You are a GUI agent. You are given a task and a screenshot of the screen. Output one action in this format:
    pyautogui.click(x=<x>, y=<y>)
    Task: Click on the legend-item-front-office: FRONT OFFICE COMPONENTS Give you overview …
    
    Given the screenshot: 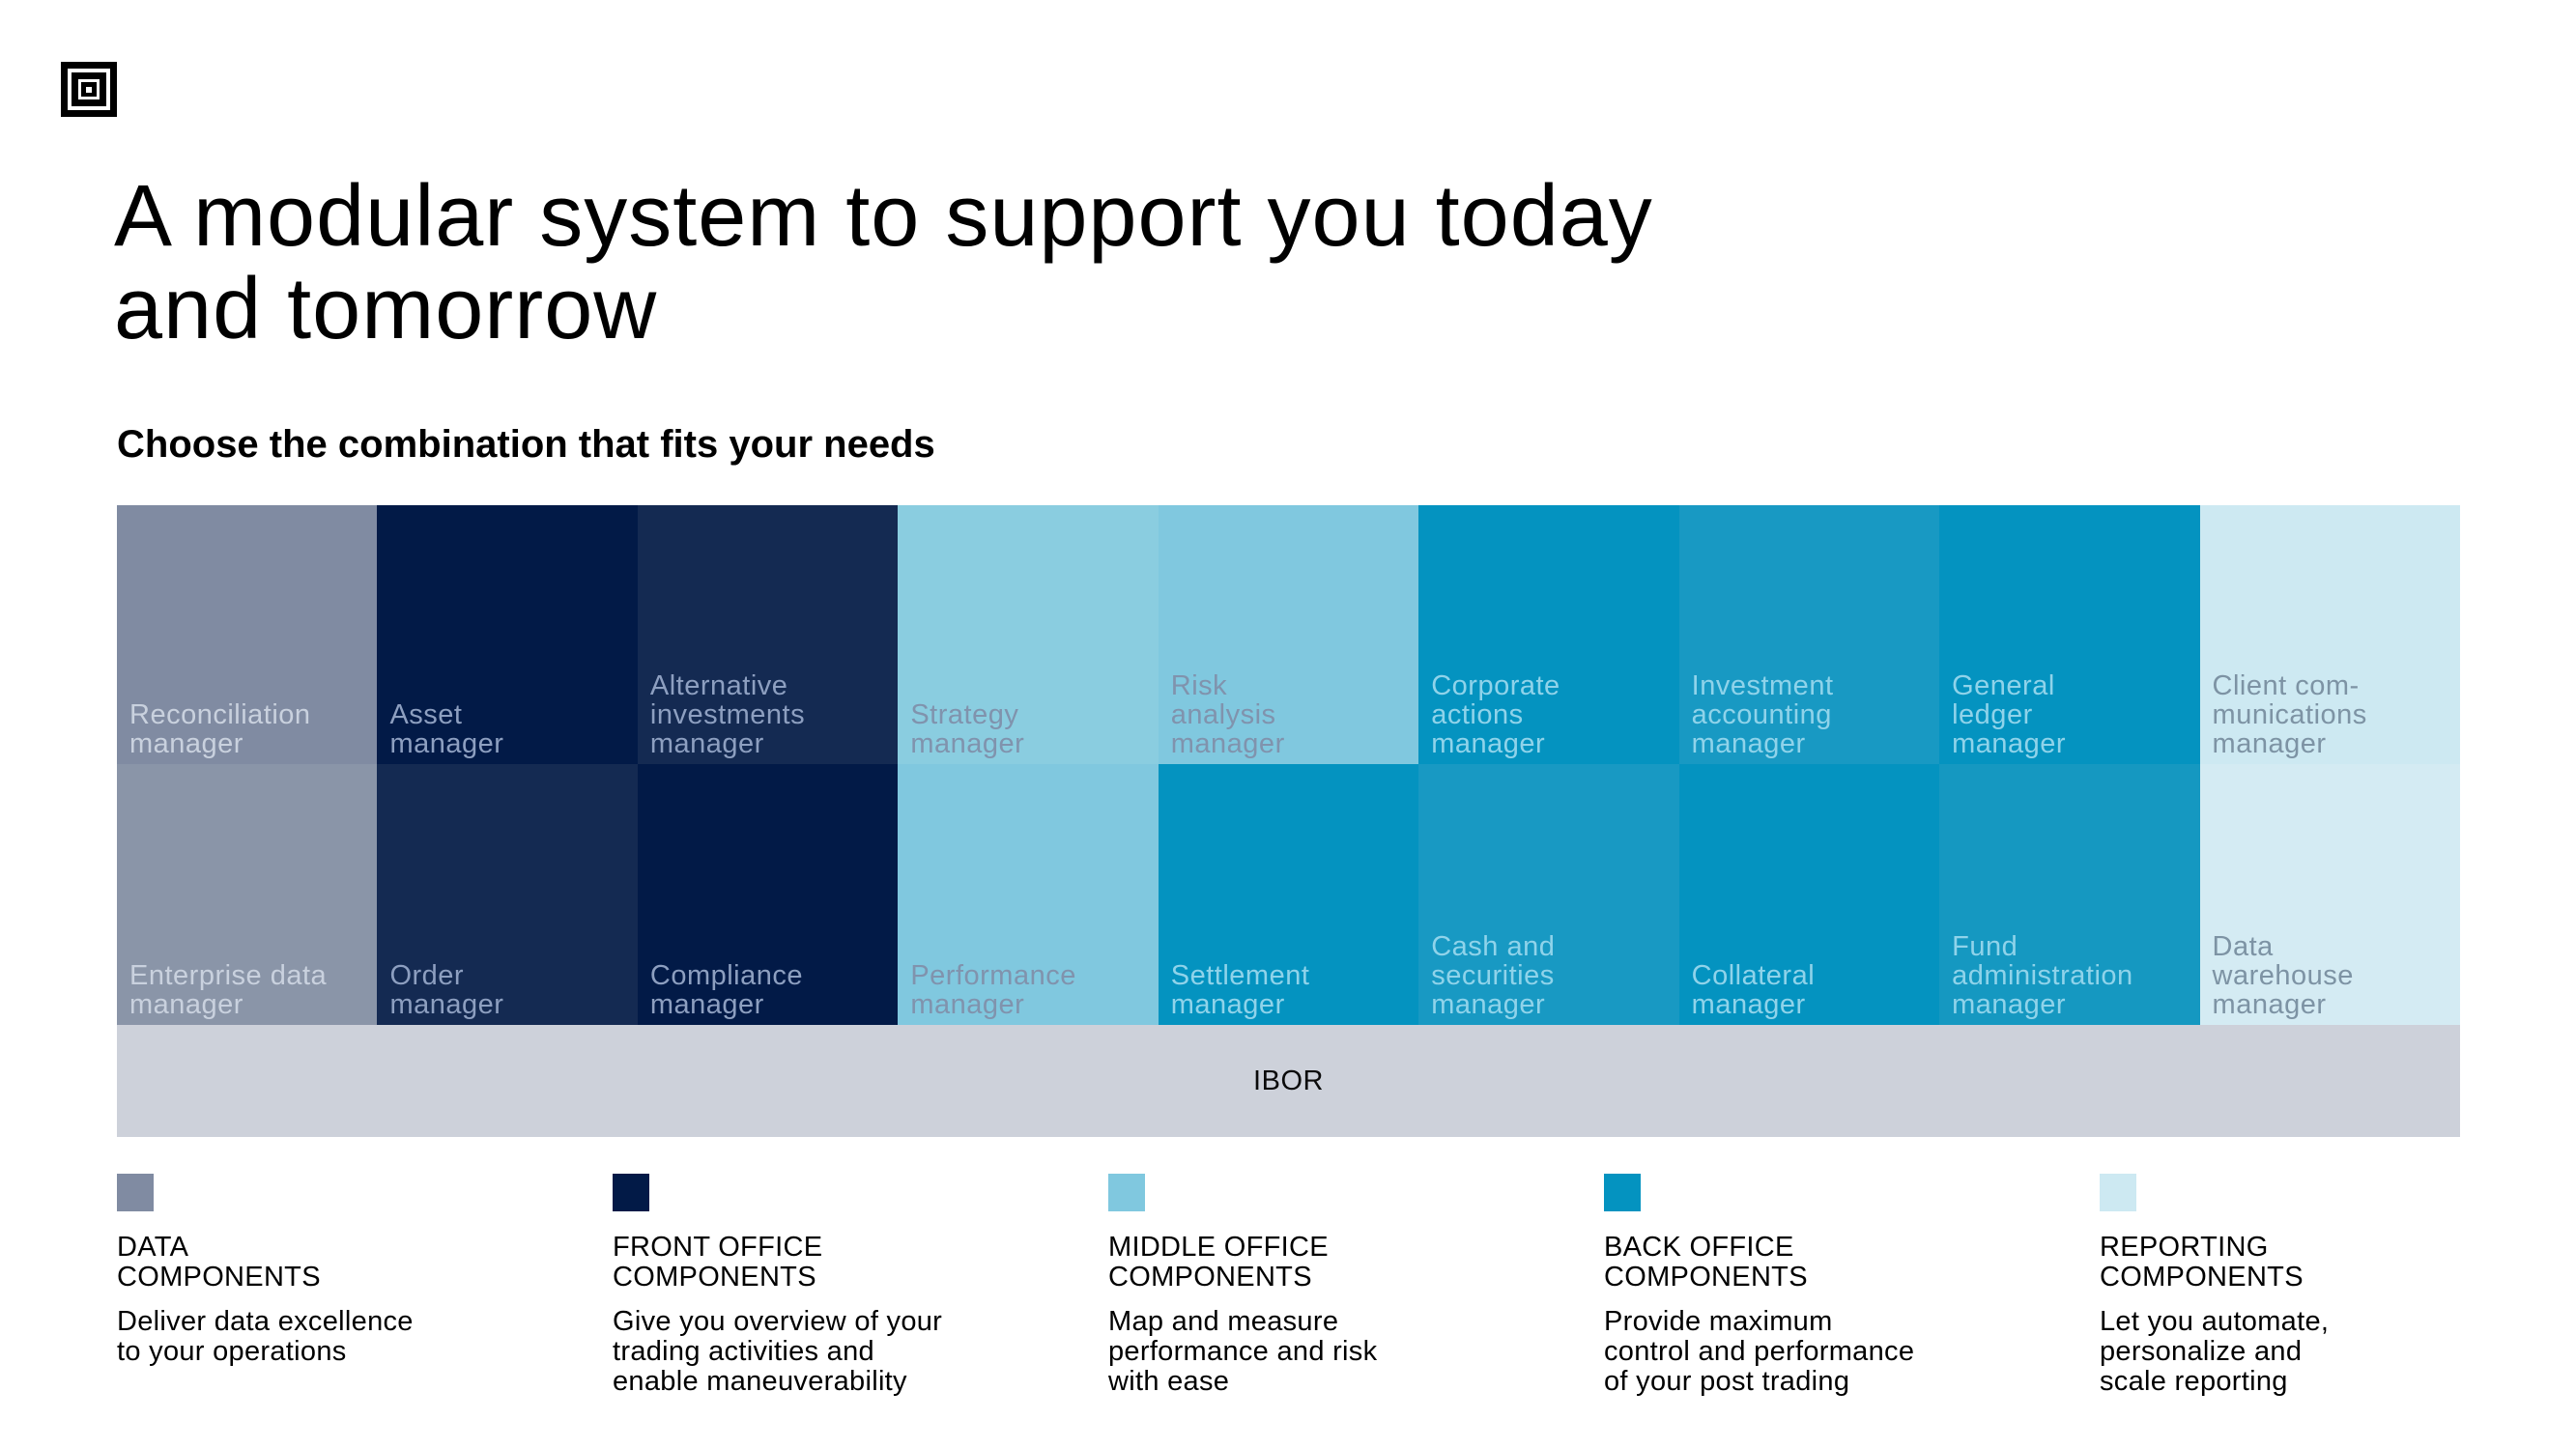 What is the action you would take?
    pyautogui.click(x=845, y=1285)
    